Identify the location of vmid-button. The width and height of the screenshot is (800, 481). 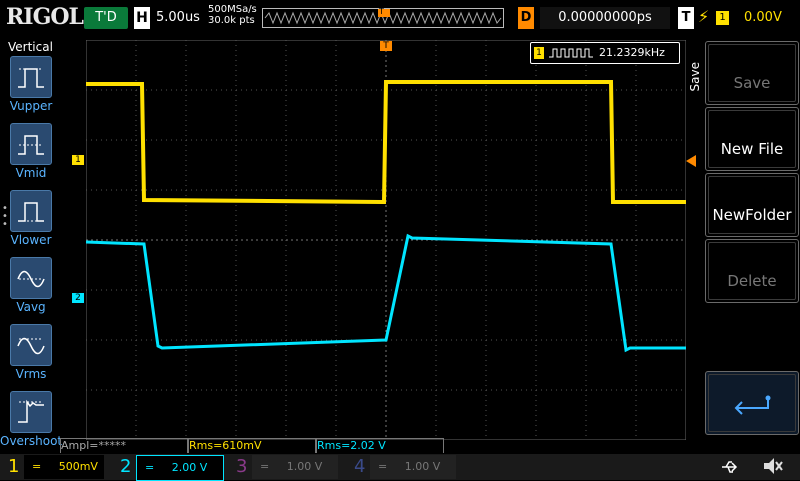
(31, 144).